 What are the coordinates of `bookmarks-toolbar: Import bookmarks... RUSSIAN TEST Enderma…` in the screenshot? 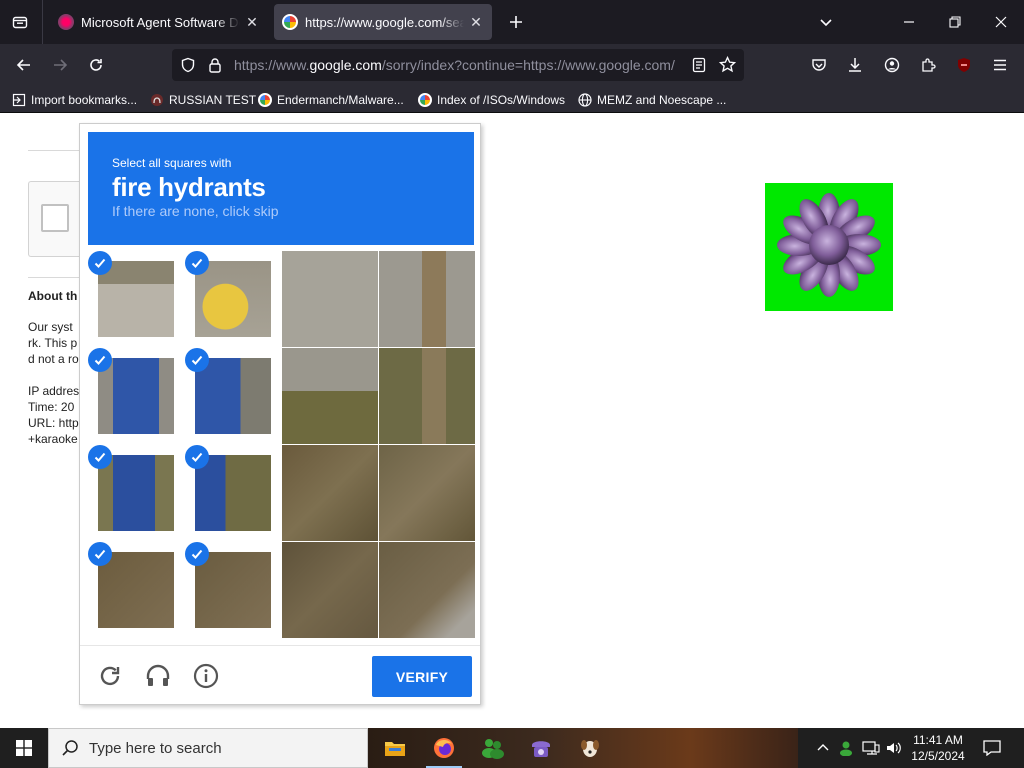 It's located at (512, 99).